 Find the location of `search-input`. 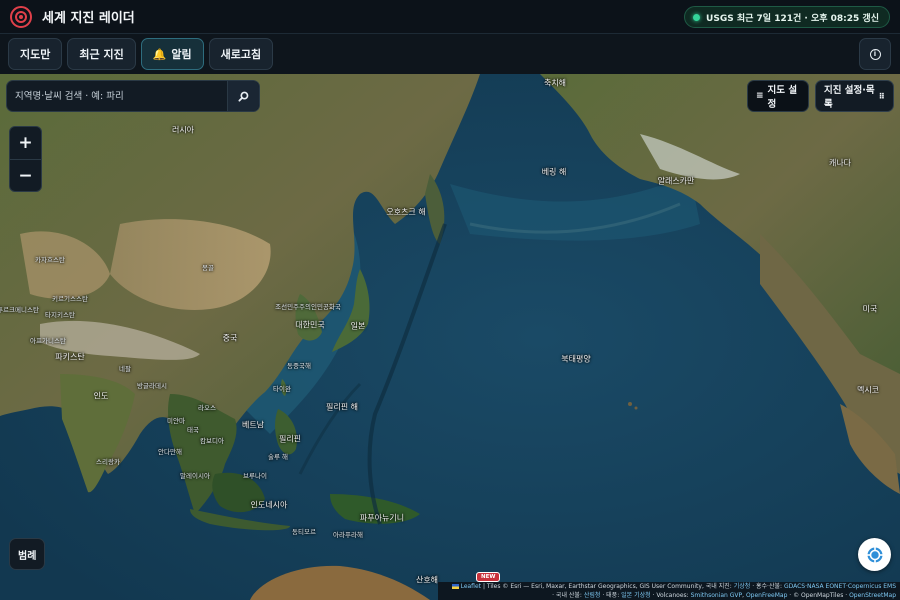

search-input is located at coordinates (117, 96).